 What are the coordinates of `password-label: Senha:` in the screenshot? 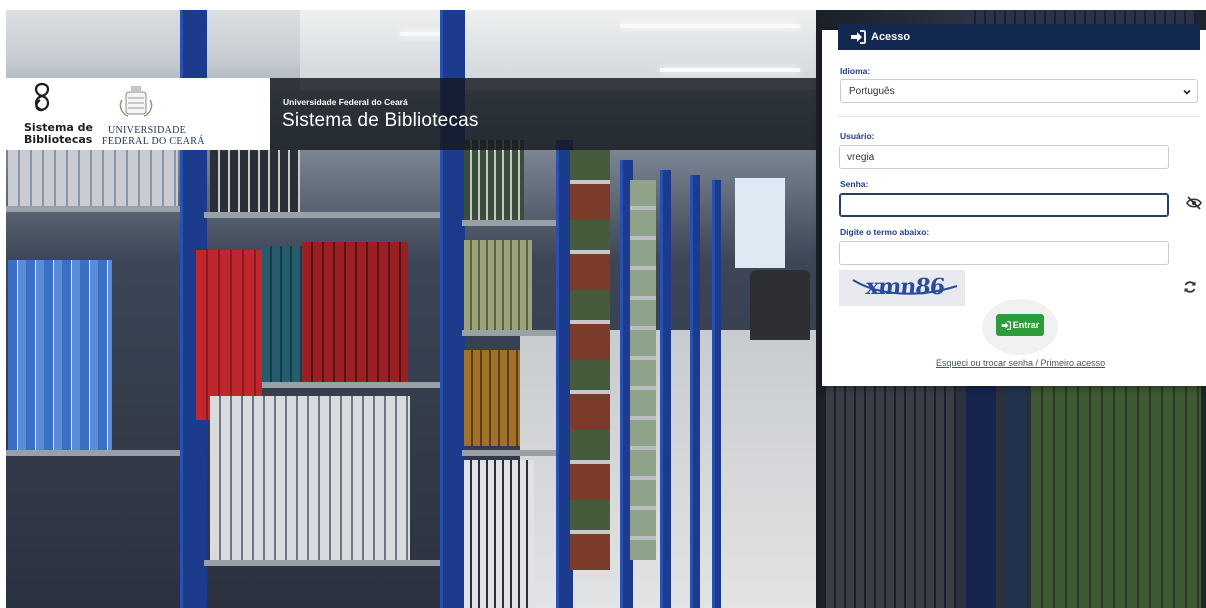 It's located at (854, 184).